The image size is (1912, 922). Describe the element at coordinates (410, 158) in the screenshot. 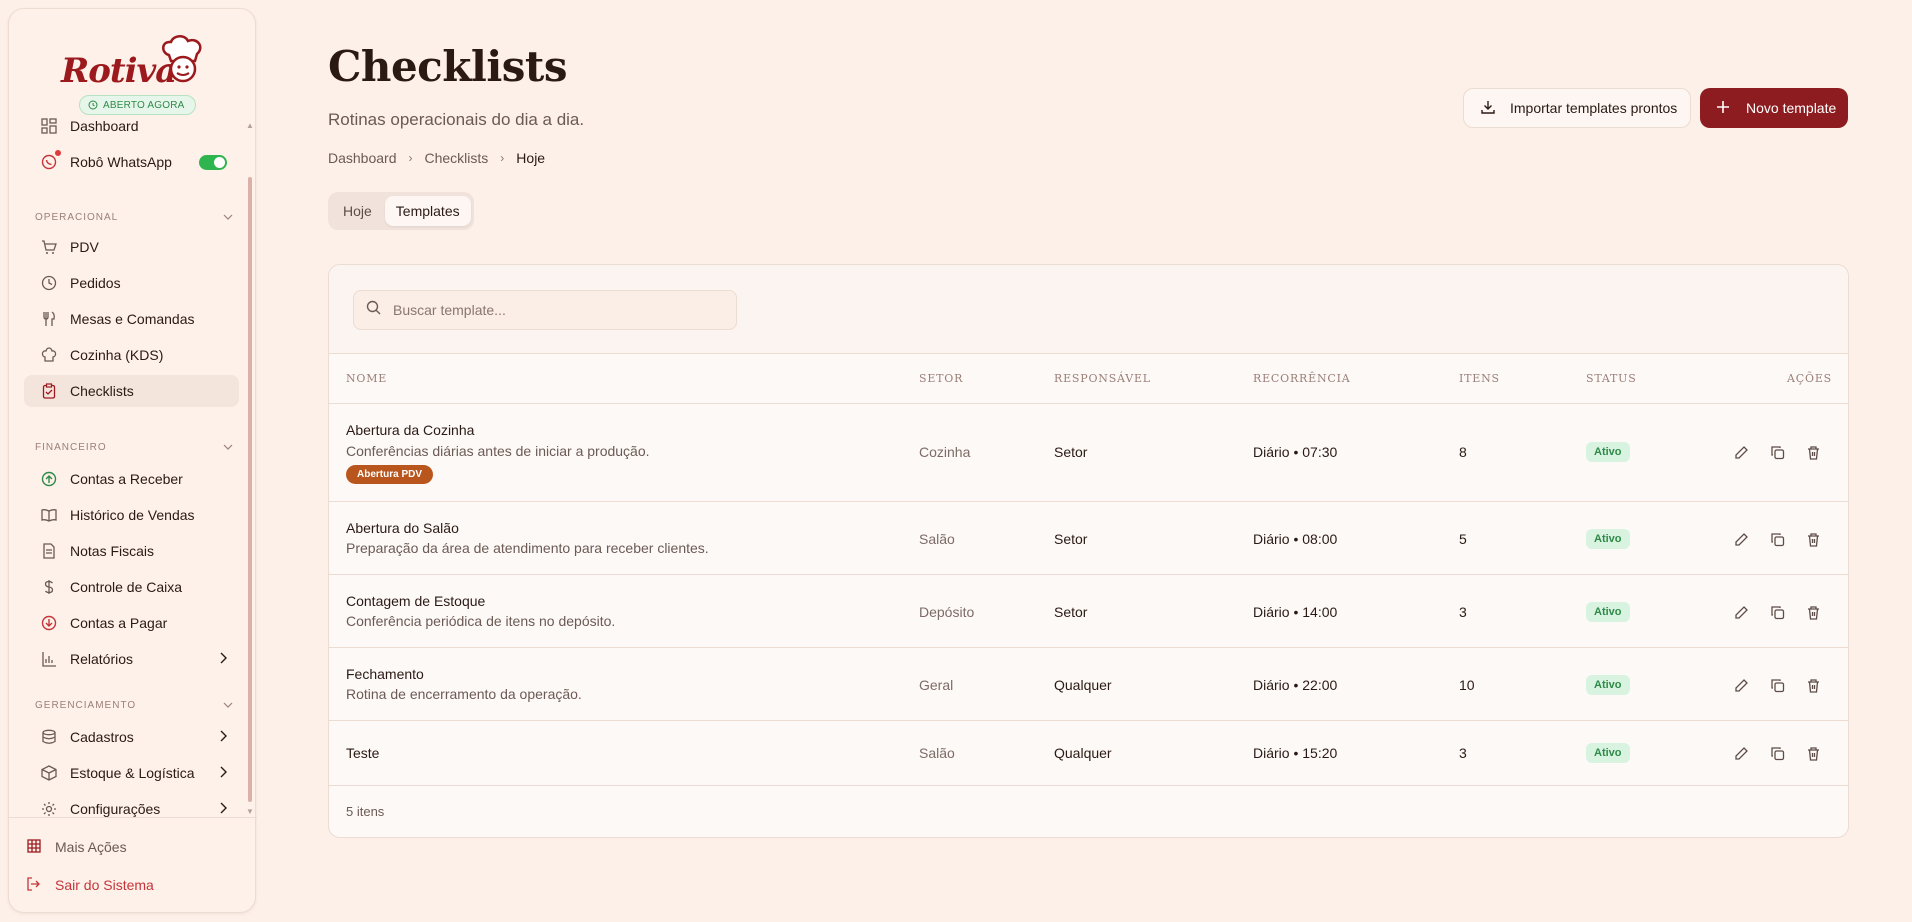

I see `chevron-right-icon: ›` at that location.